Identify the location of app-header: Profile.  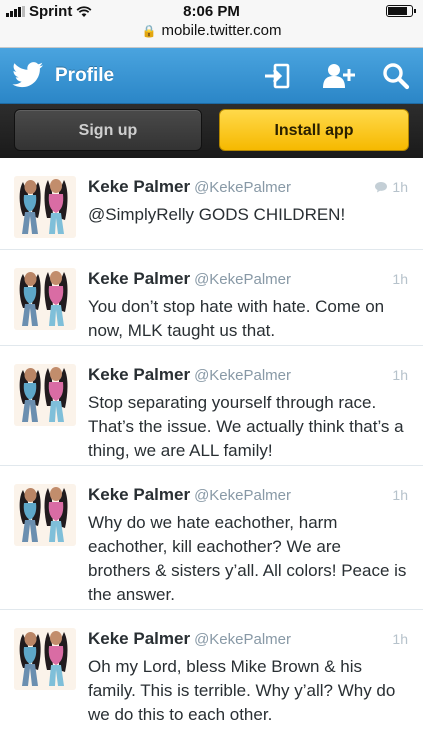
(211, 76).